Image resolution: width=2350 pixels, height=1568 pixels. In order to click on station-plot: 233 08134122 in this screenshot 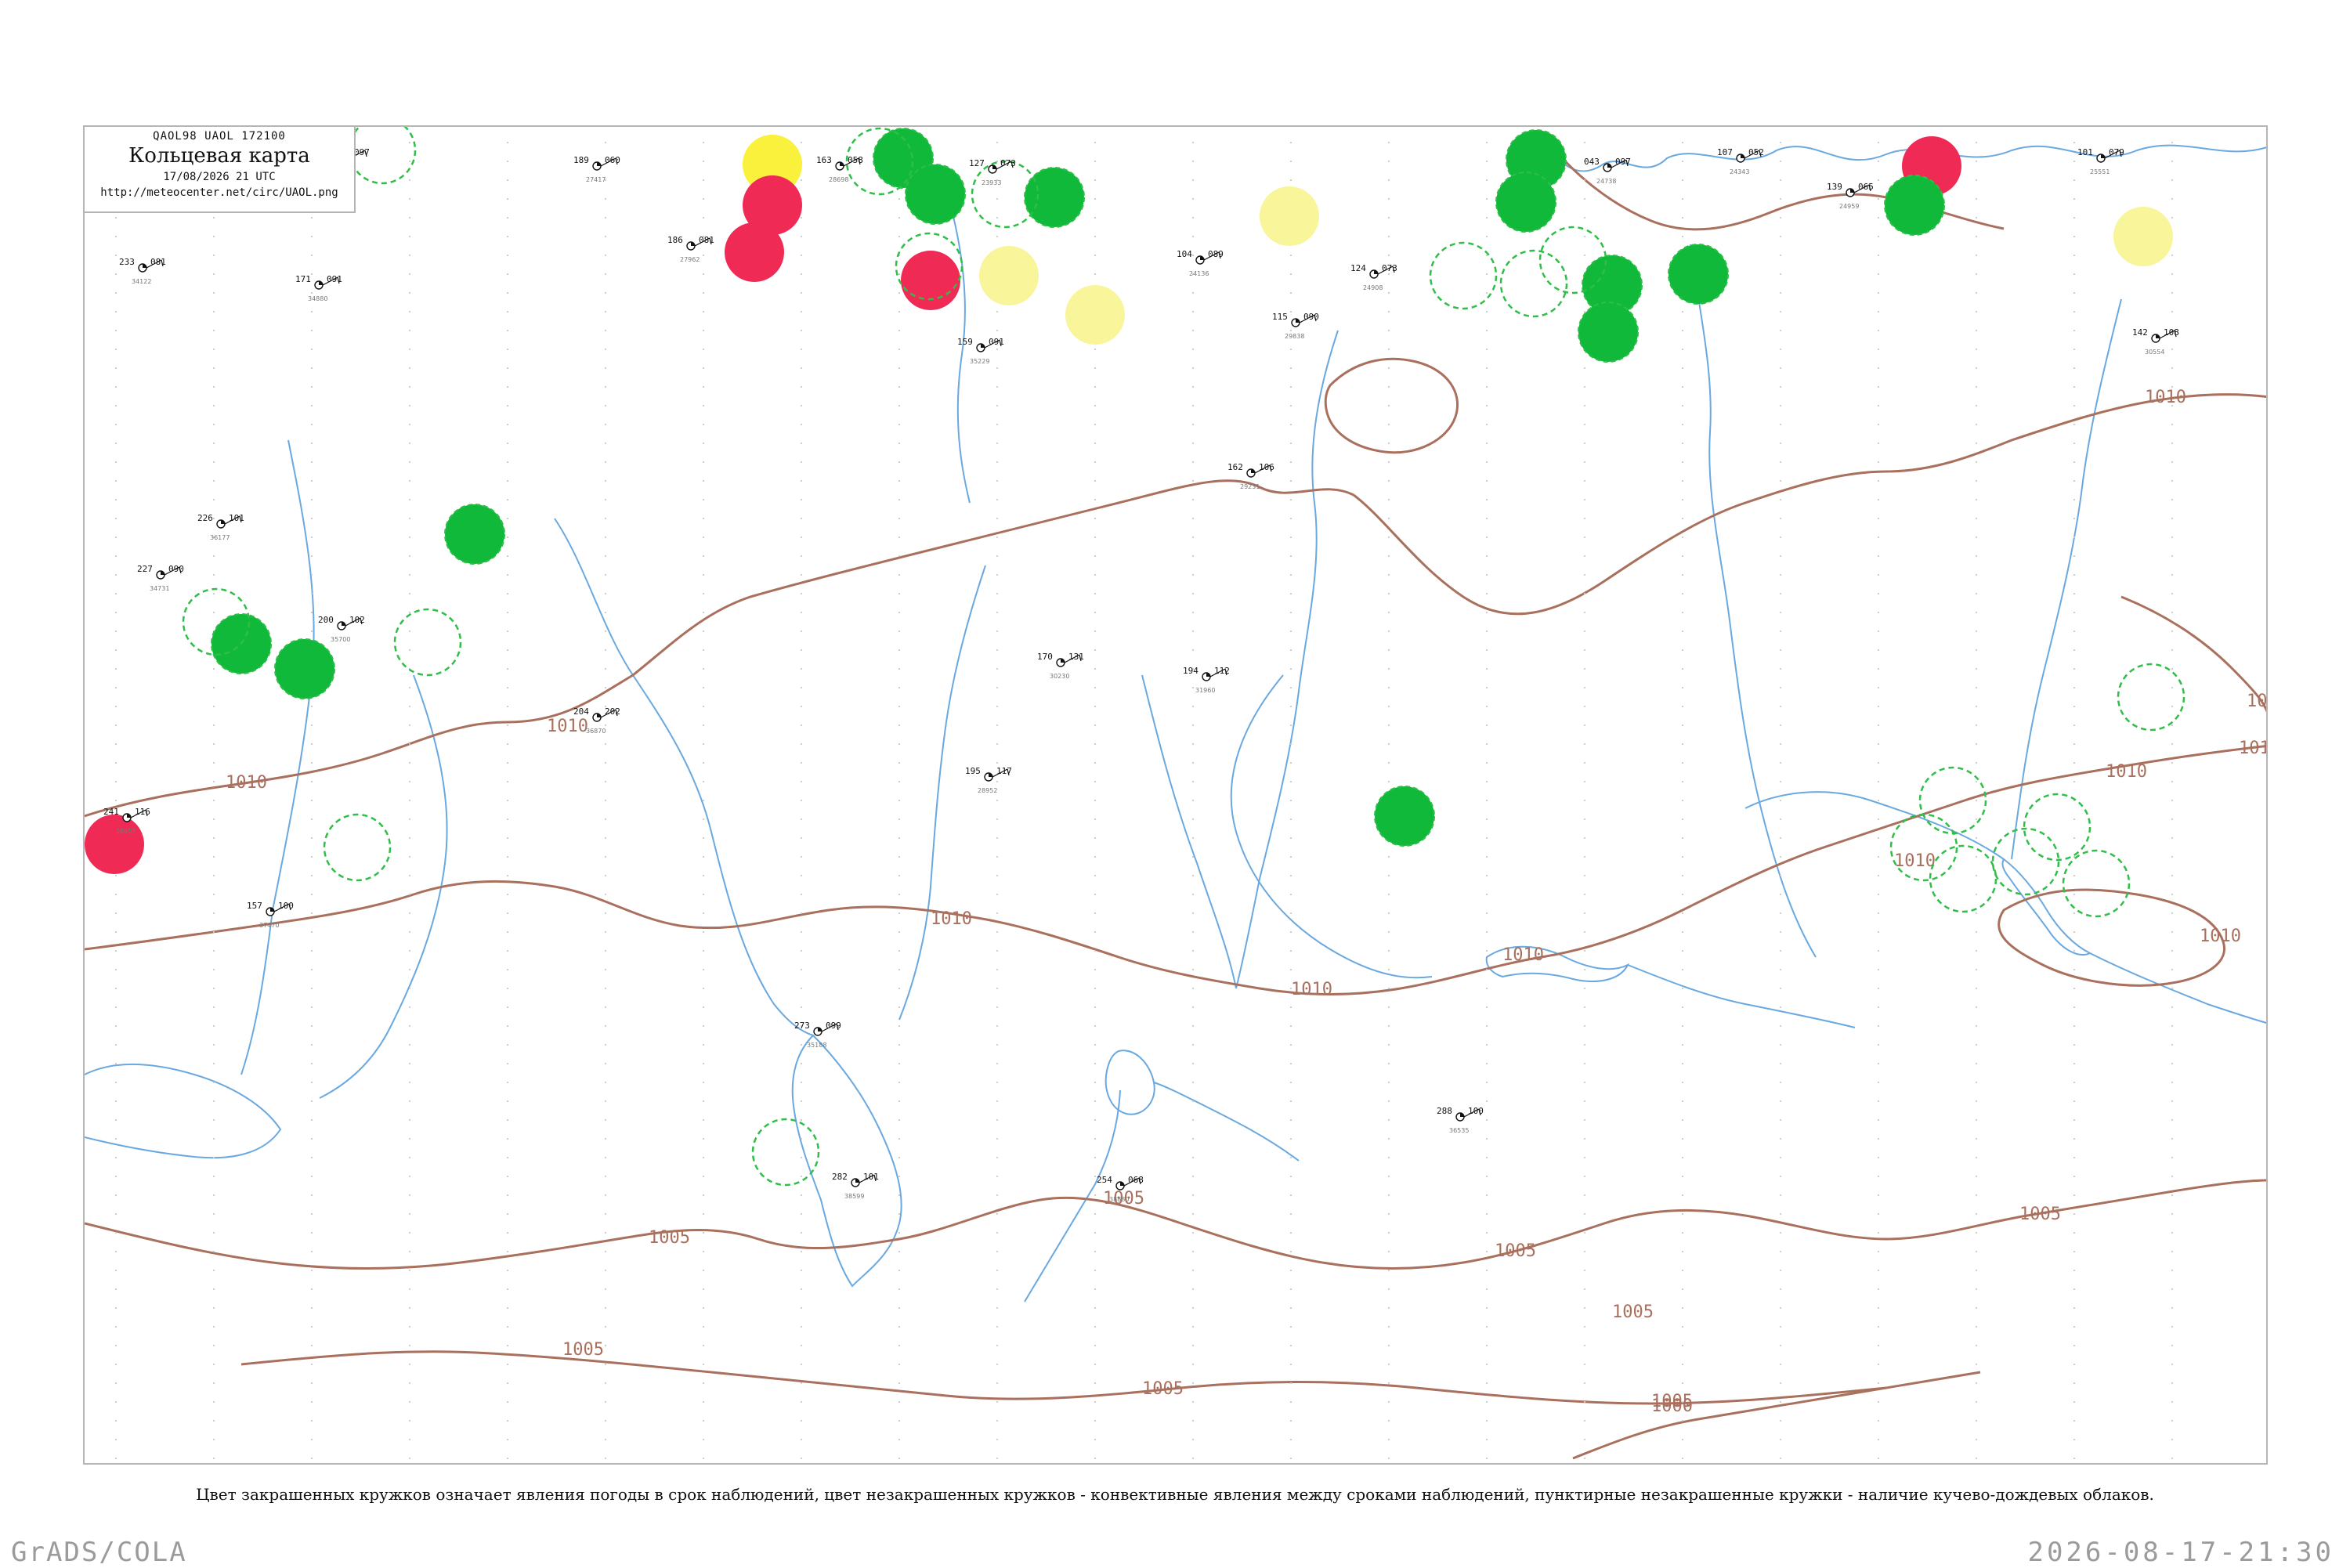, I will do `click(142, 271)`.